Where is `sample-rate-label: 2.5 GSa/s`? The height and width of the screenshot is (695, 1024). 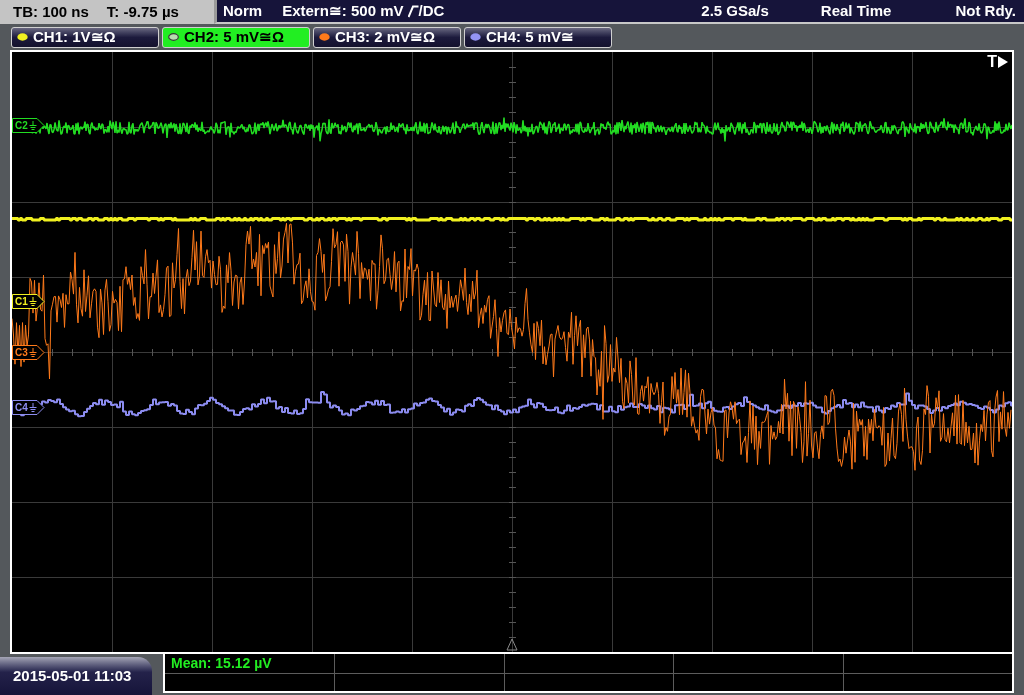 sample-rate-label: 2.5 GSa/s is located at coordinates (735, 10).